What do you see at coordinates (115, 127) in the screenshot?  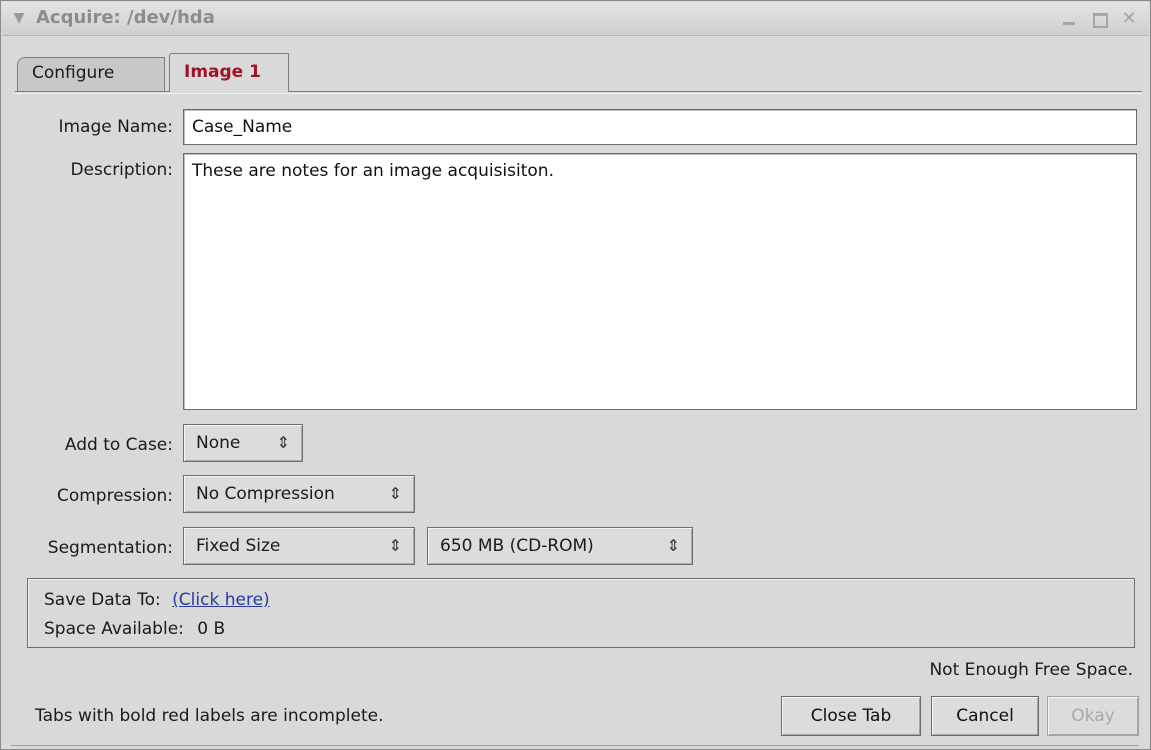 I see `image-name-label: Image Name:` at bounding box center [115, 127].